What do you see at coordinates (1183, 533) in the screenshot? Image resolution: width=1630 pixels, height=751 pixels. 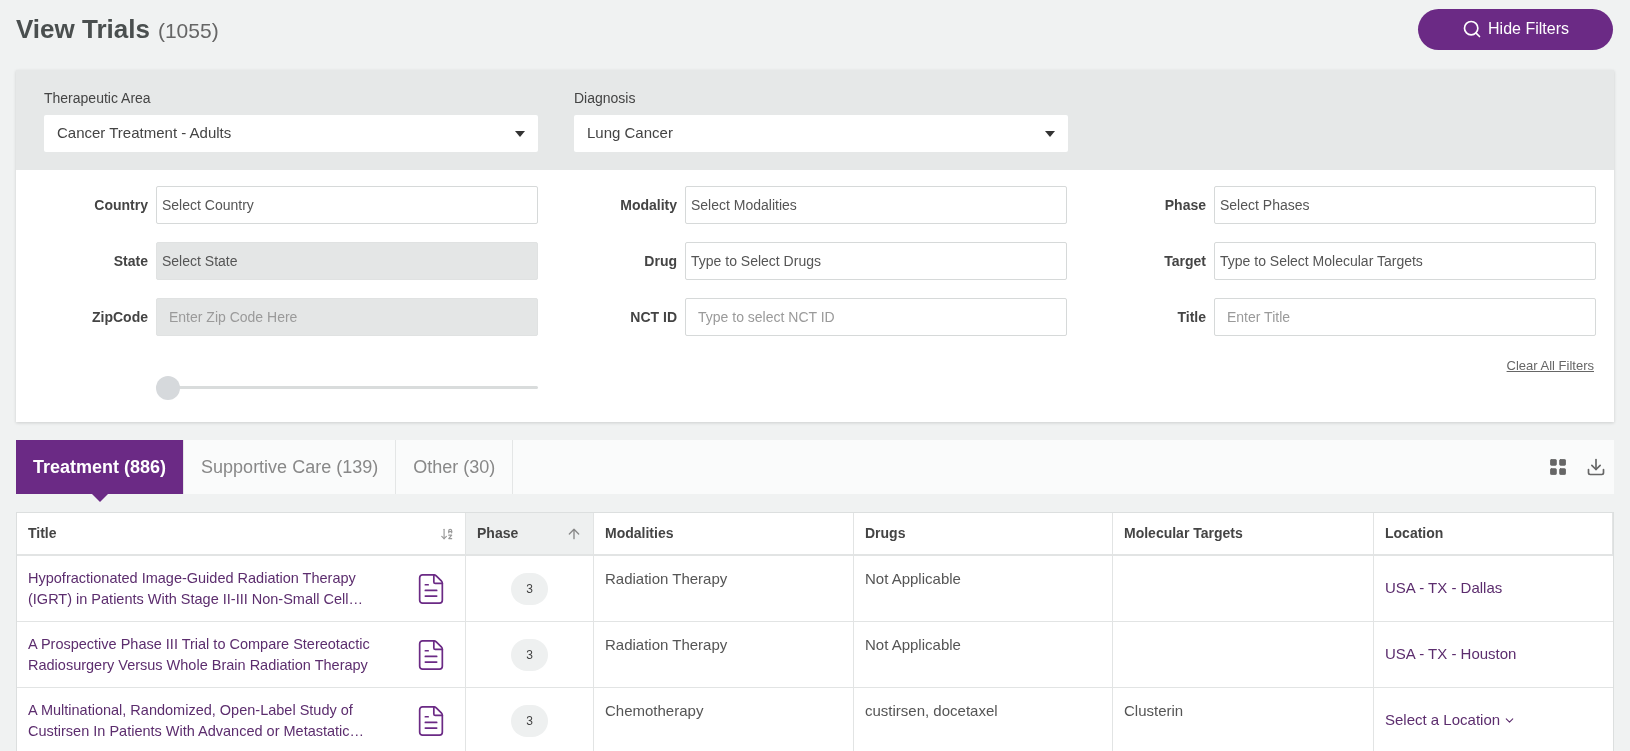 I see `column-title: Molecular Targets` at bounding box center [1183, 533].